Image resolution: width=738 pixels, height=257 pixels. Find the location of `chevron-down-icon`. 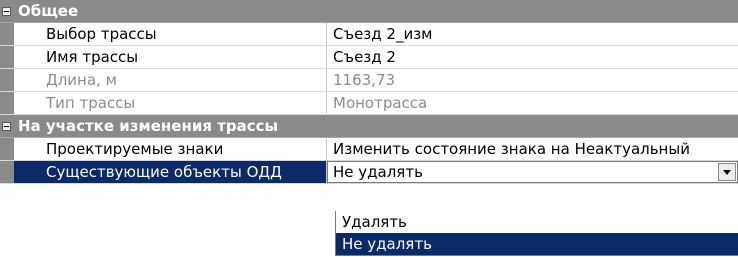

chevron-down-icon is located at coordinates (727, 172).